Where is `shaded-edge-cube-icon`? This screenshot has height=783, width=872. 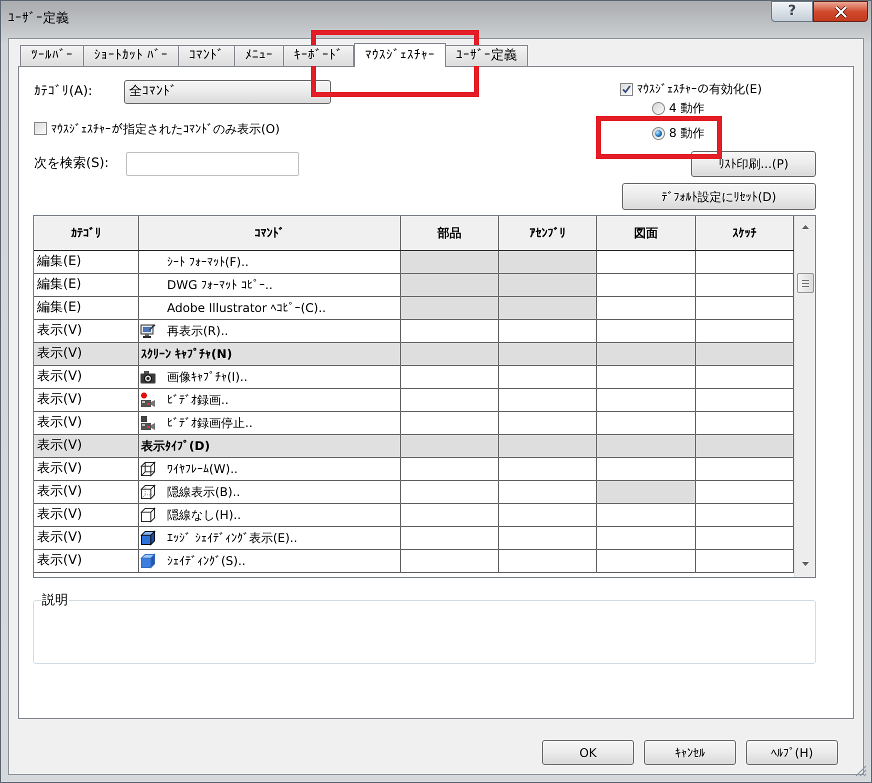
shaded-edge-cube-icon is located at coordinates (148, 538).